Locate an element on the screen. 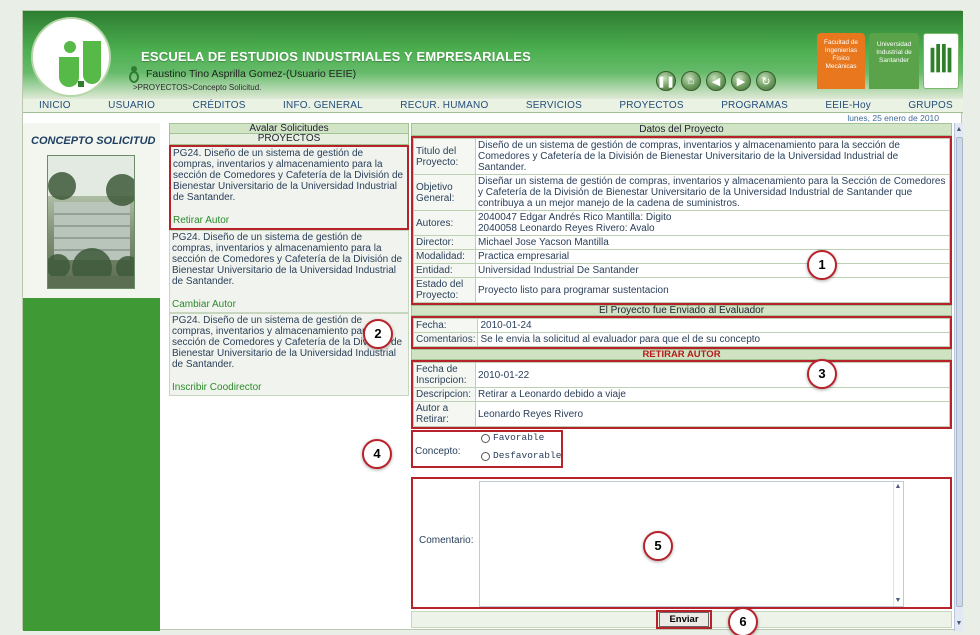 The width and height of the screenshot is (980, 635). concepto-box: Concepto: Favorable Desfavorable is located at coordinates (487, 449).